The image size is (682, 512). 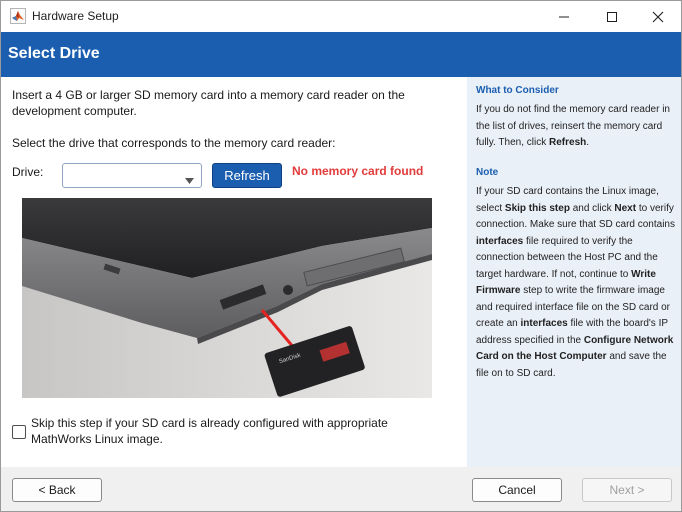 I want to click on error-message: No memory card found, so click(x=358, y=171).